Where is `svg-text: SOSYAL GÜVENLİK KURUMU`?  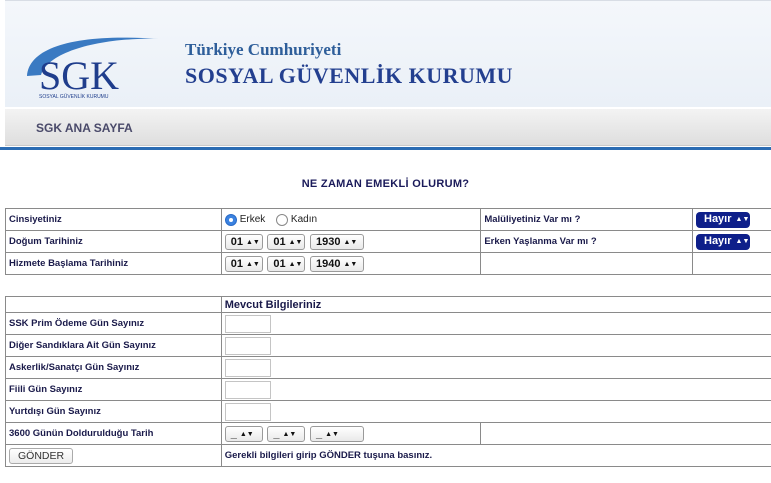
svg-text: SOSYAL GÜVENLİK KURUMU is located at coordinates (74, 96).